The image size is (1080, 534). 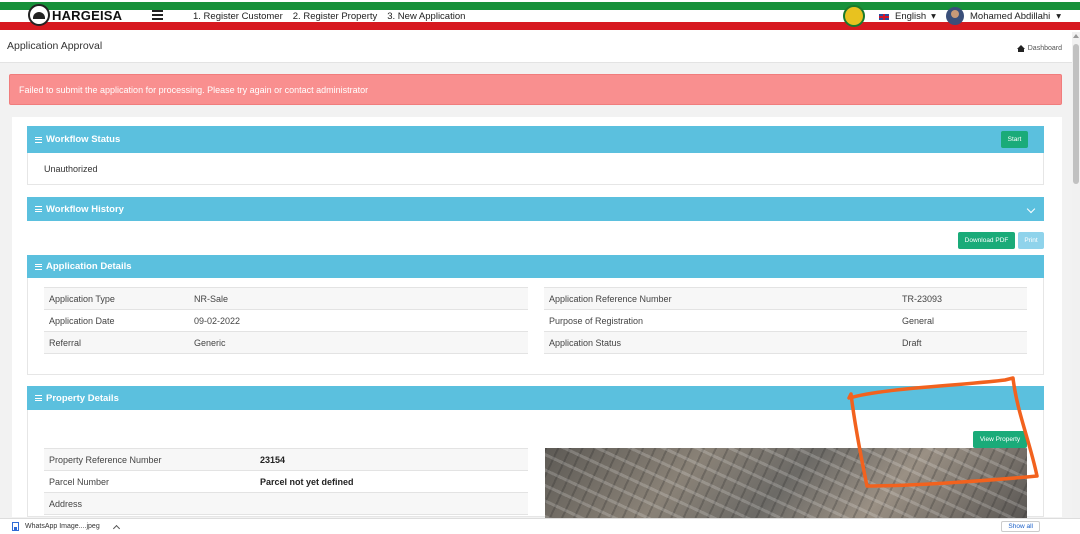 I want to click on row-value, so click(x=391, y=503).